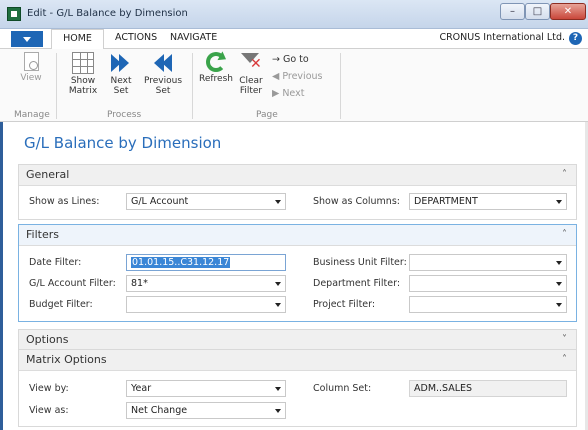 This screenshot has width=588, height=430. What do you see at coordinates (297, 175) in the screenshot?
I see `fasttab-header-general: General ˄` at bounding box center [297, 175].